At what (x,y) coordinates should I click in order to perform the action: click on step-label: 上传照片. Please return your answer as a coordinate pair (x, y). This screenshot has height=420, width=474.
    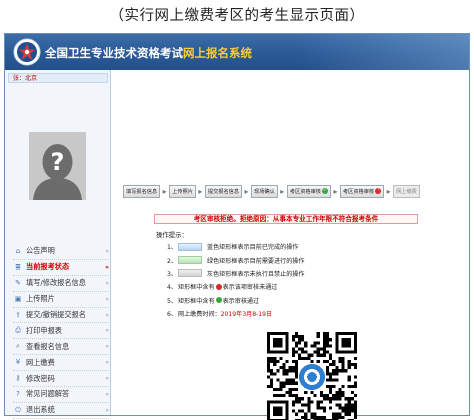
    Looking at the image, I should click on (182, 191).